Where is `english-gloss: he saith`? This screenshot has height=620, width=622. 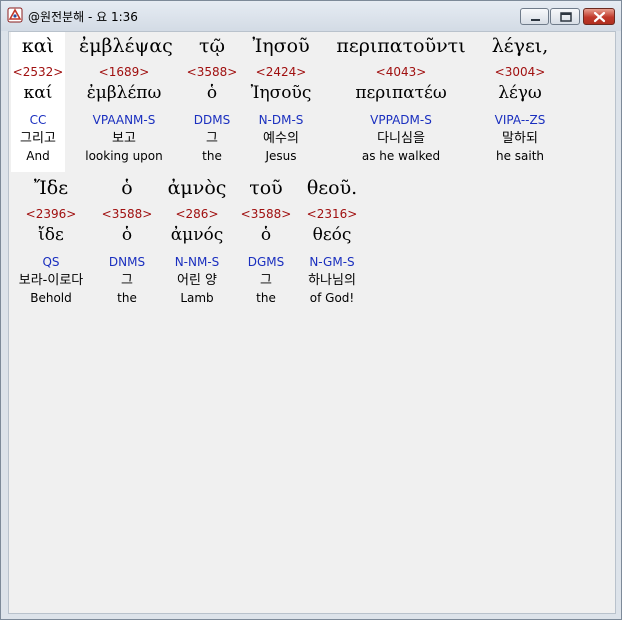
english-gloss: he saith is located at coordinates (520, 156).